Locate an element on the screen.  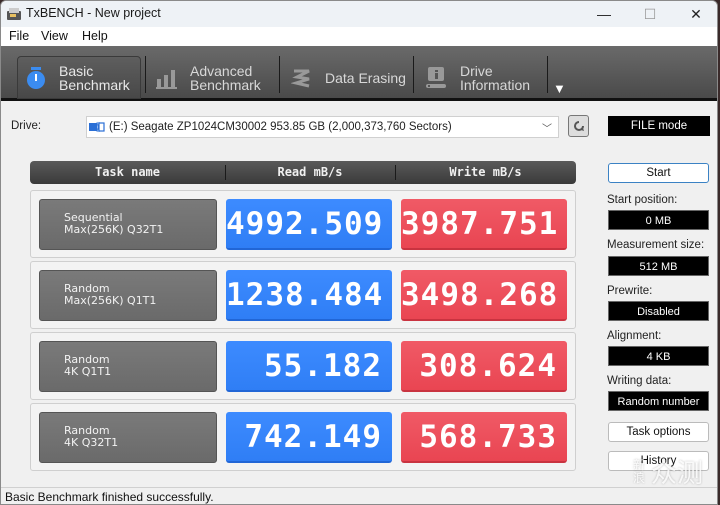
start-position-label: Start position: is located at coordinates (642, 200).